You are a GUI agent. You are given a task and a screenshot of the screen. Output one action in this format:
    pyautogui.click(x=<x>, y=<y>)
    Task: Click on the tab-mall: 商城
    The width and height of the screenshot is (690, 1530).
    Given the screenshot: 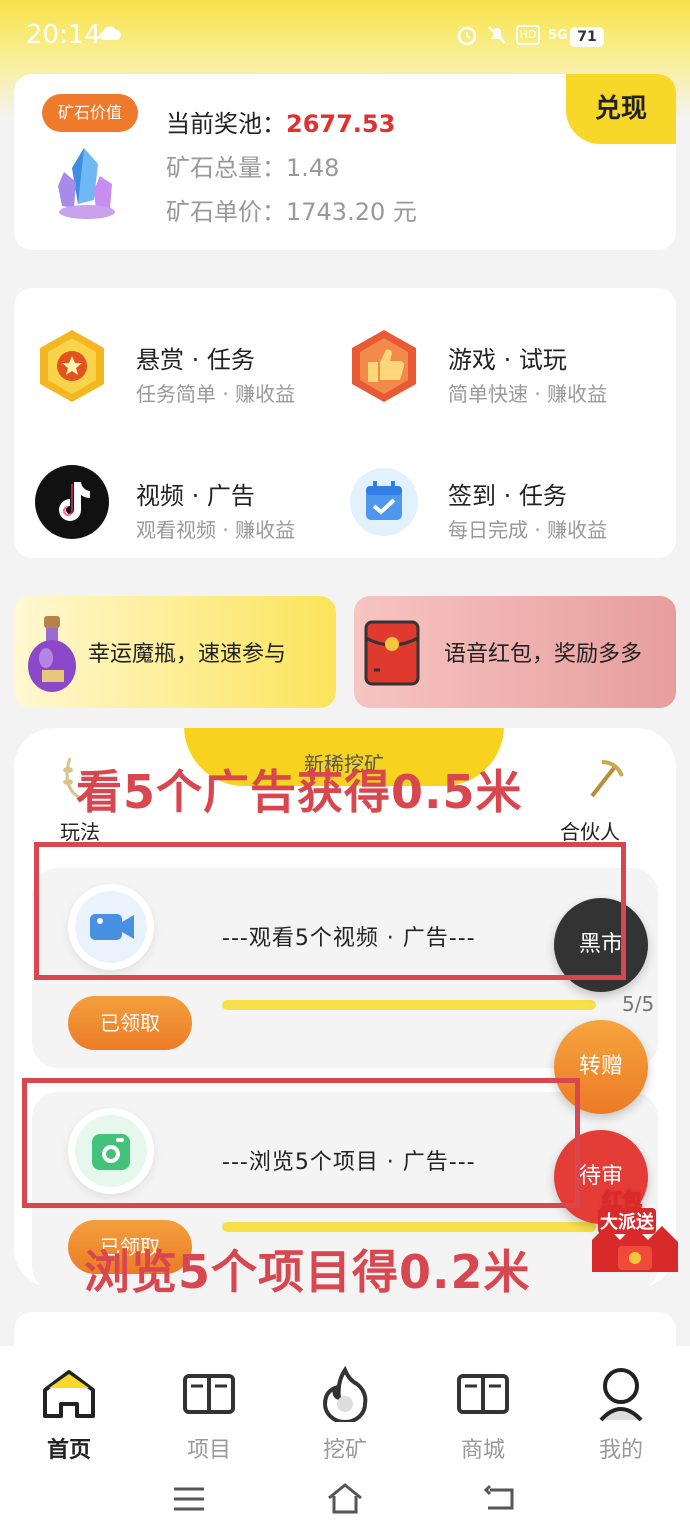 What is the action you would take?
    pyautogui.click(x=483, y=1406)
    